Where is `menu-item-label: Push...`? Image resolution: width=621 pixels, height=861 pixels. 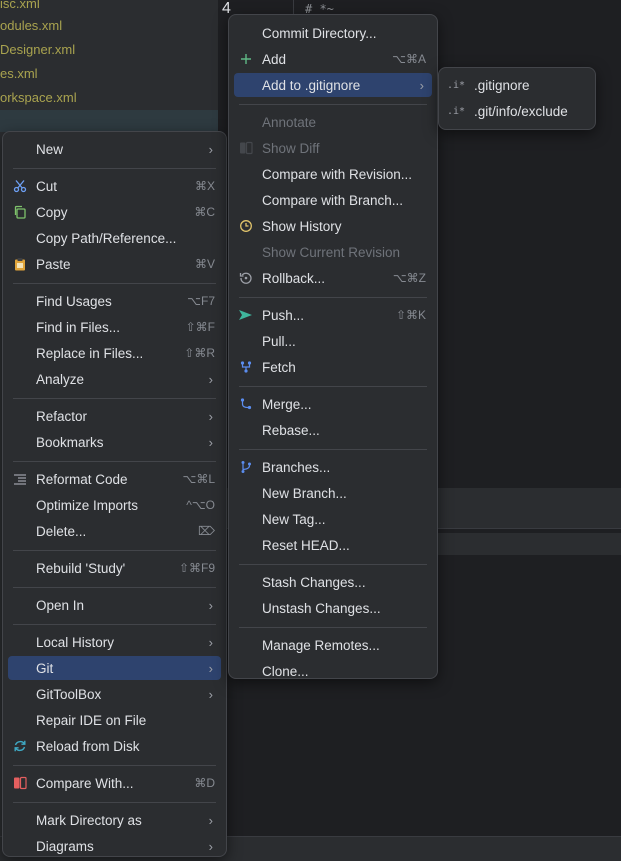
menu-item-label: Push... is located at coordinates (283, 315).